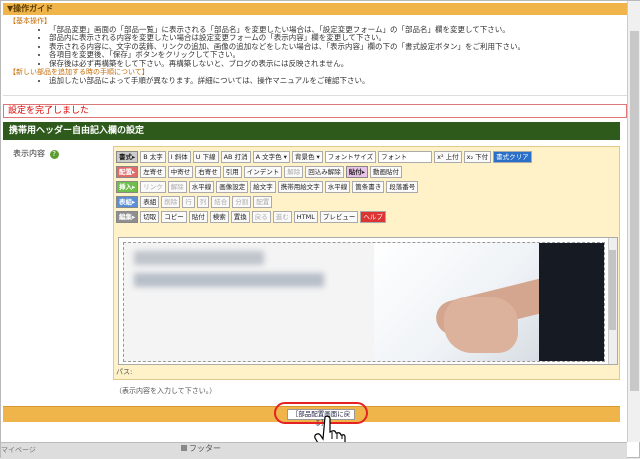 This screenshot has width=640, height=459. Describe the element at coordinates (127, 172) in the screenshot. I see `align-menu-button: 配置▸` at that location.